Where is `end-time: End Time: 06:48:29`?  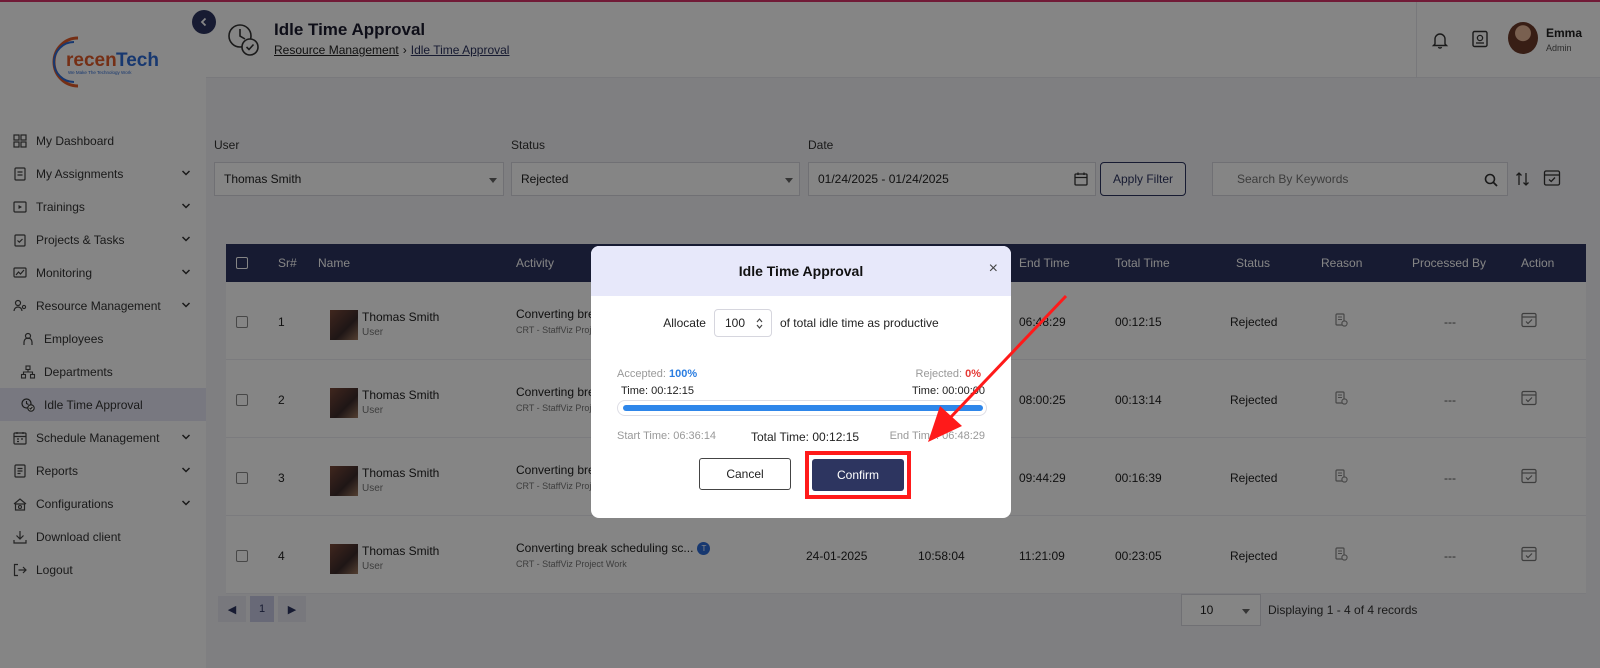
end-time: End Time: 06:48:29 is located at coordinates (937, 436).